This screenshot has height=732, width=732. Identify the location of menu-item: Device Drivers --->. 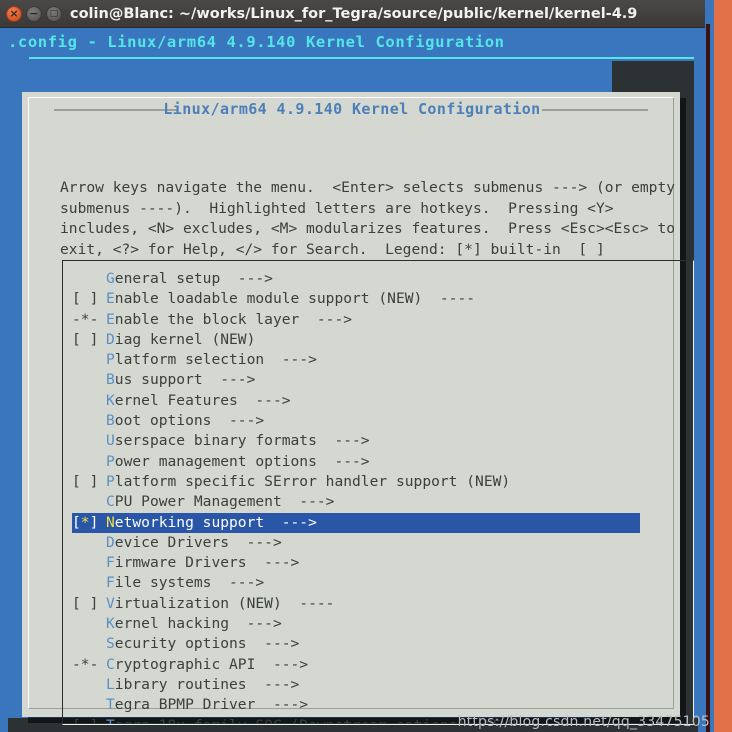
(382, 543).